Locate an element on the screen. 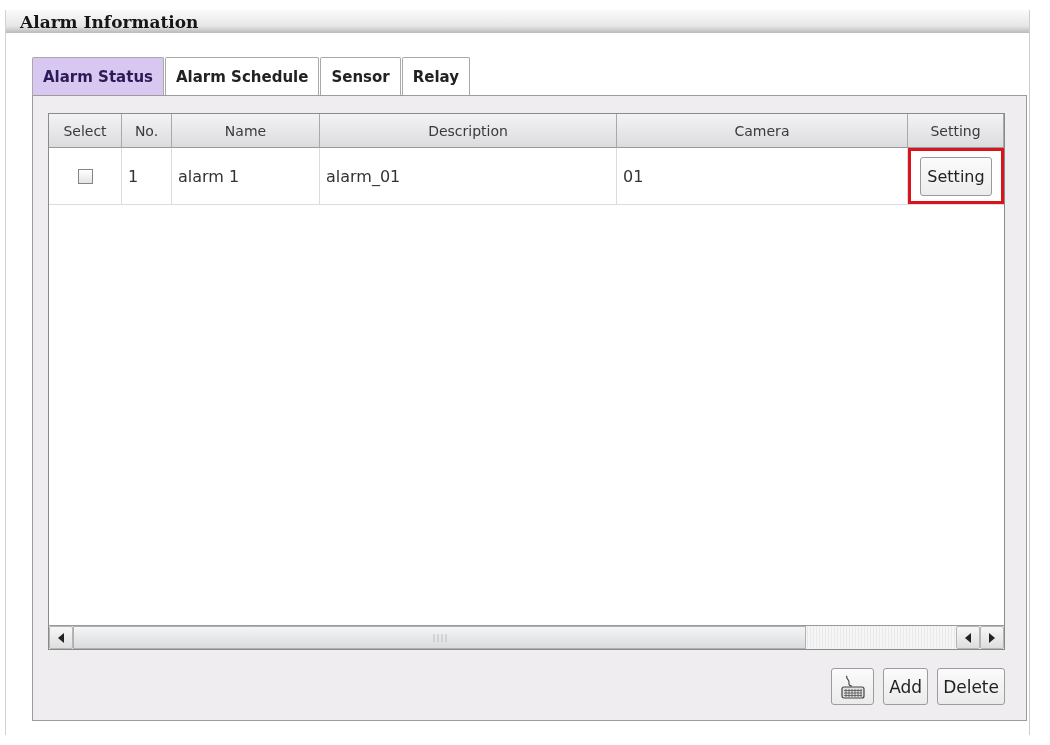 This screenshot has width=1050, height=745. table-cell: 01 is located at coordinates (762, 176).